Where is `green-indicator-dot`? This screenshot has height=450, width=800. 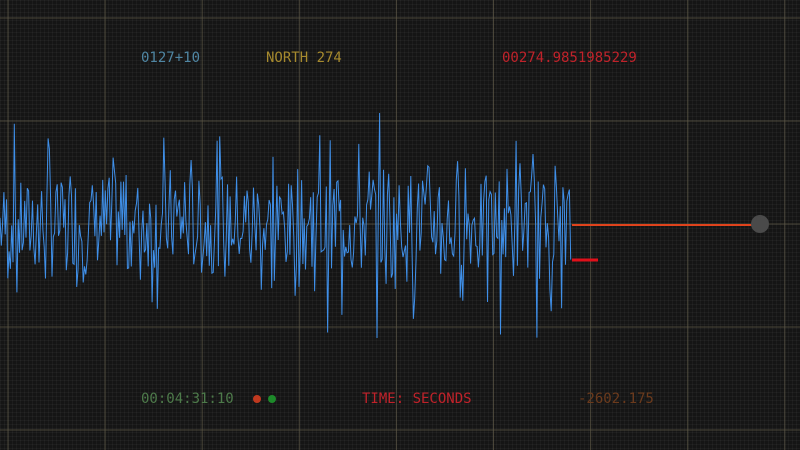 green-indicator-dot is located at coordinates (272, 399).